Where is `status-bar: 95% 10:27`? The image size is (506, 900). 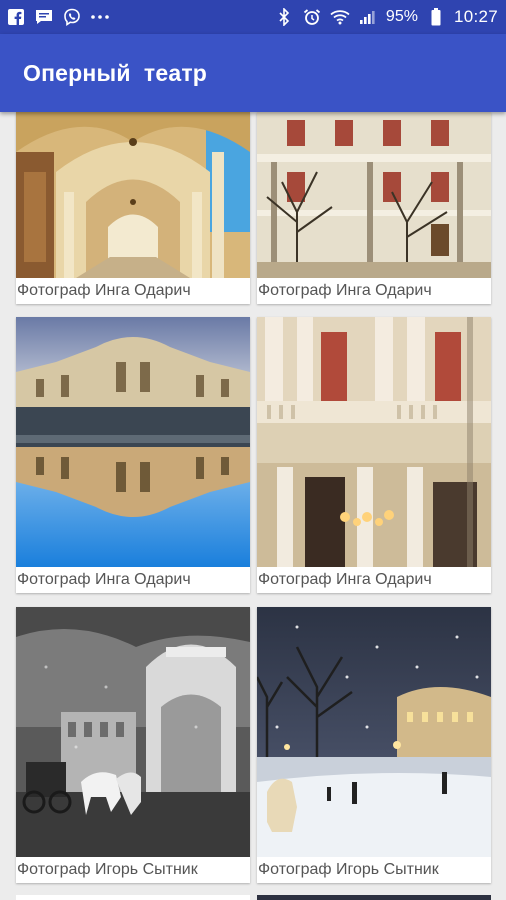
status-bar: 95% 10:27 is located at coordinates (253, 17).